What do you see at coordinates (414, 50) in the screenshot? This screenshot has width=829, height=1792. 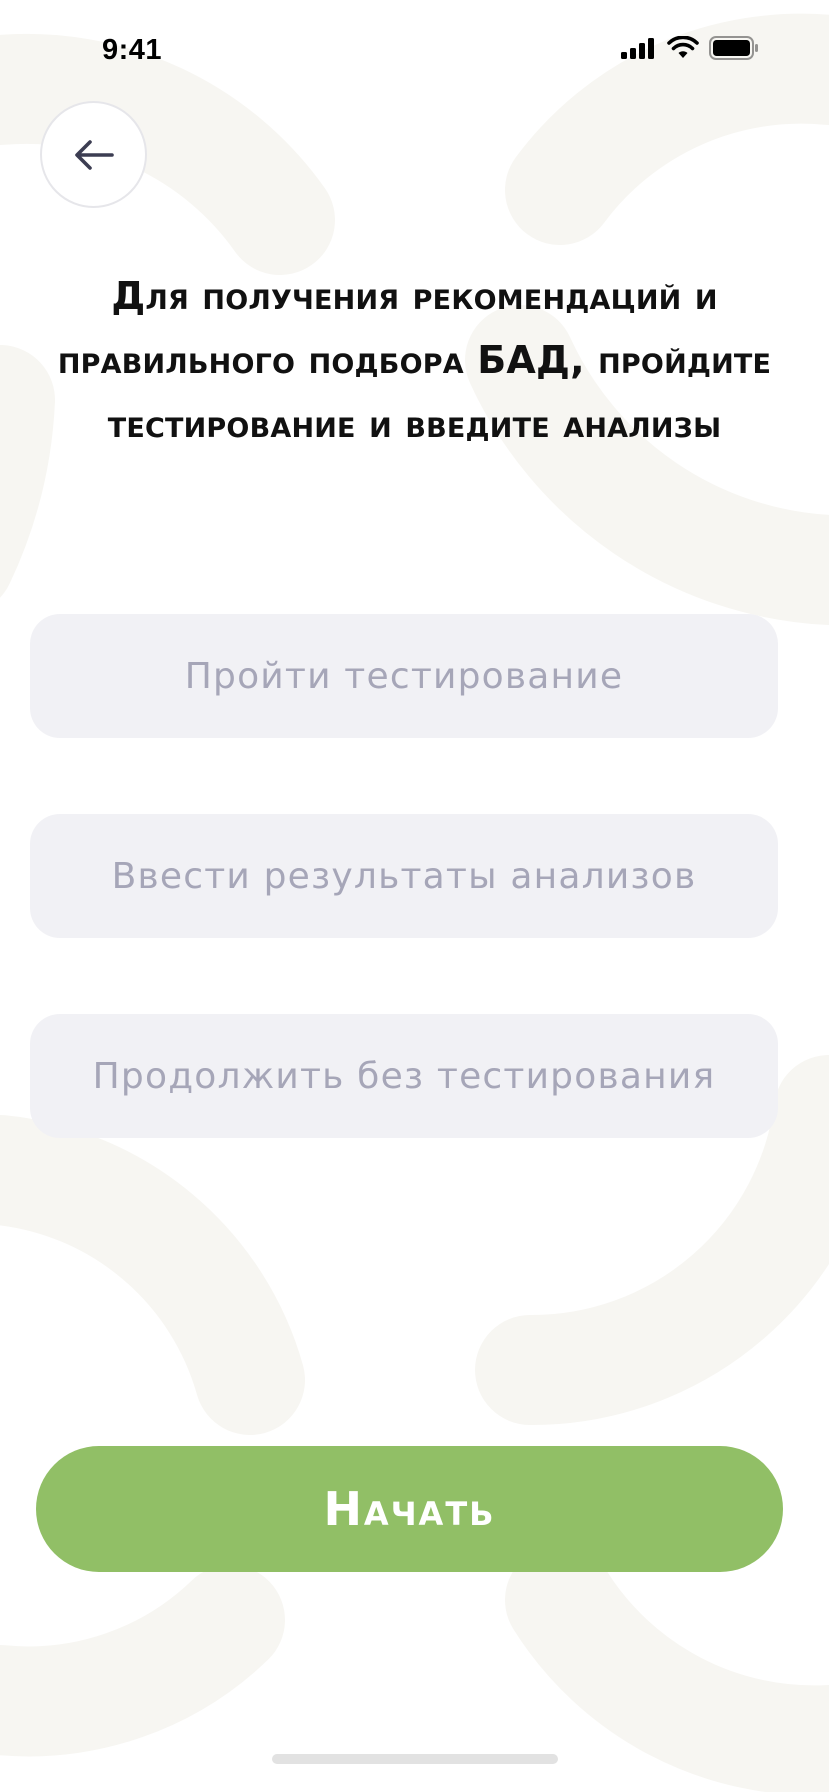 I see `status-bar: 9:41` at bounding box center [414, 50].